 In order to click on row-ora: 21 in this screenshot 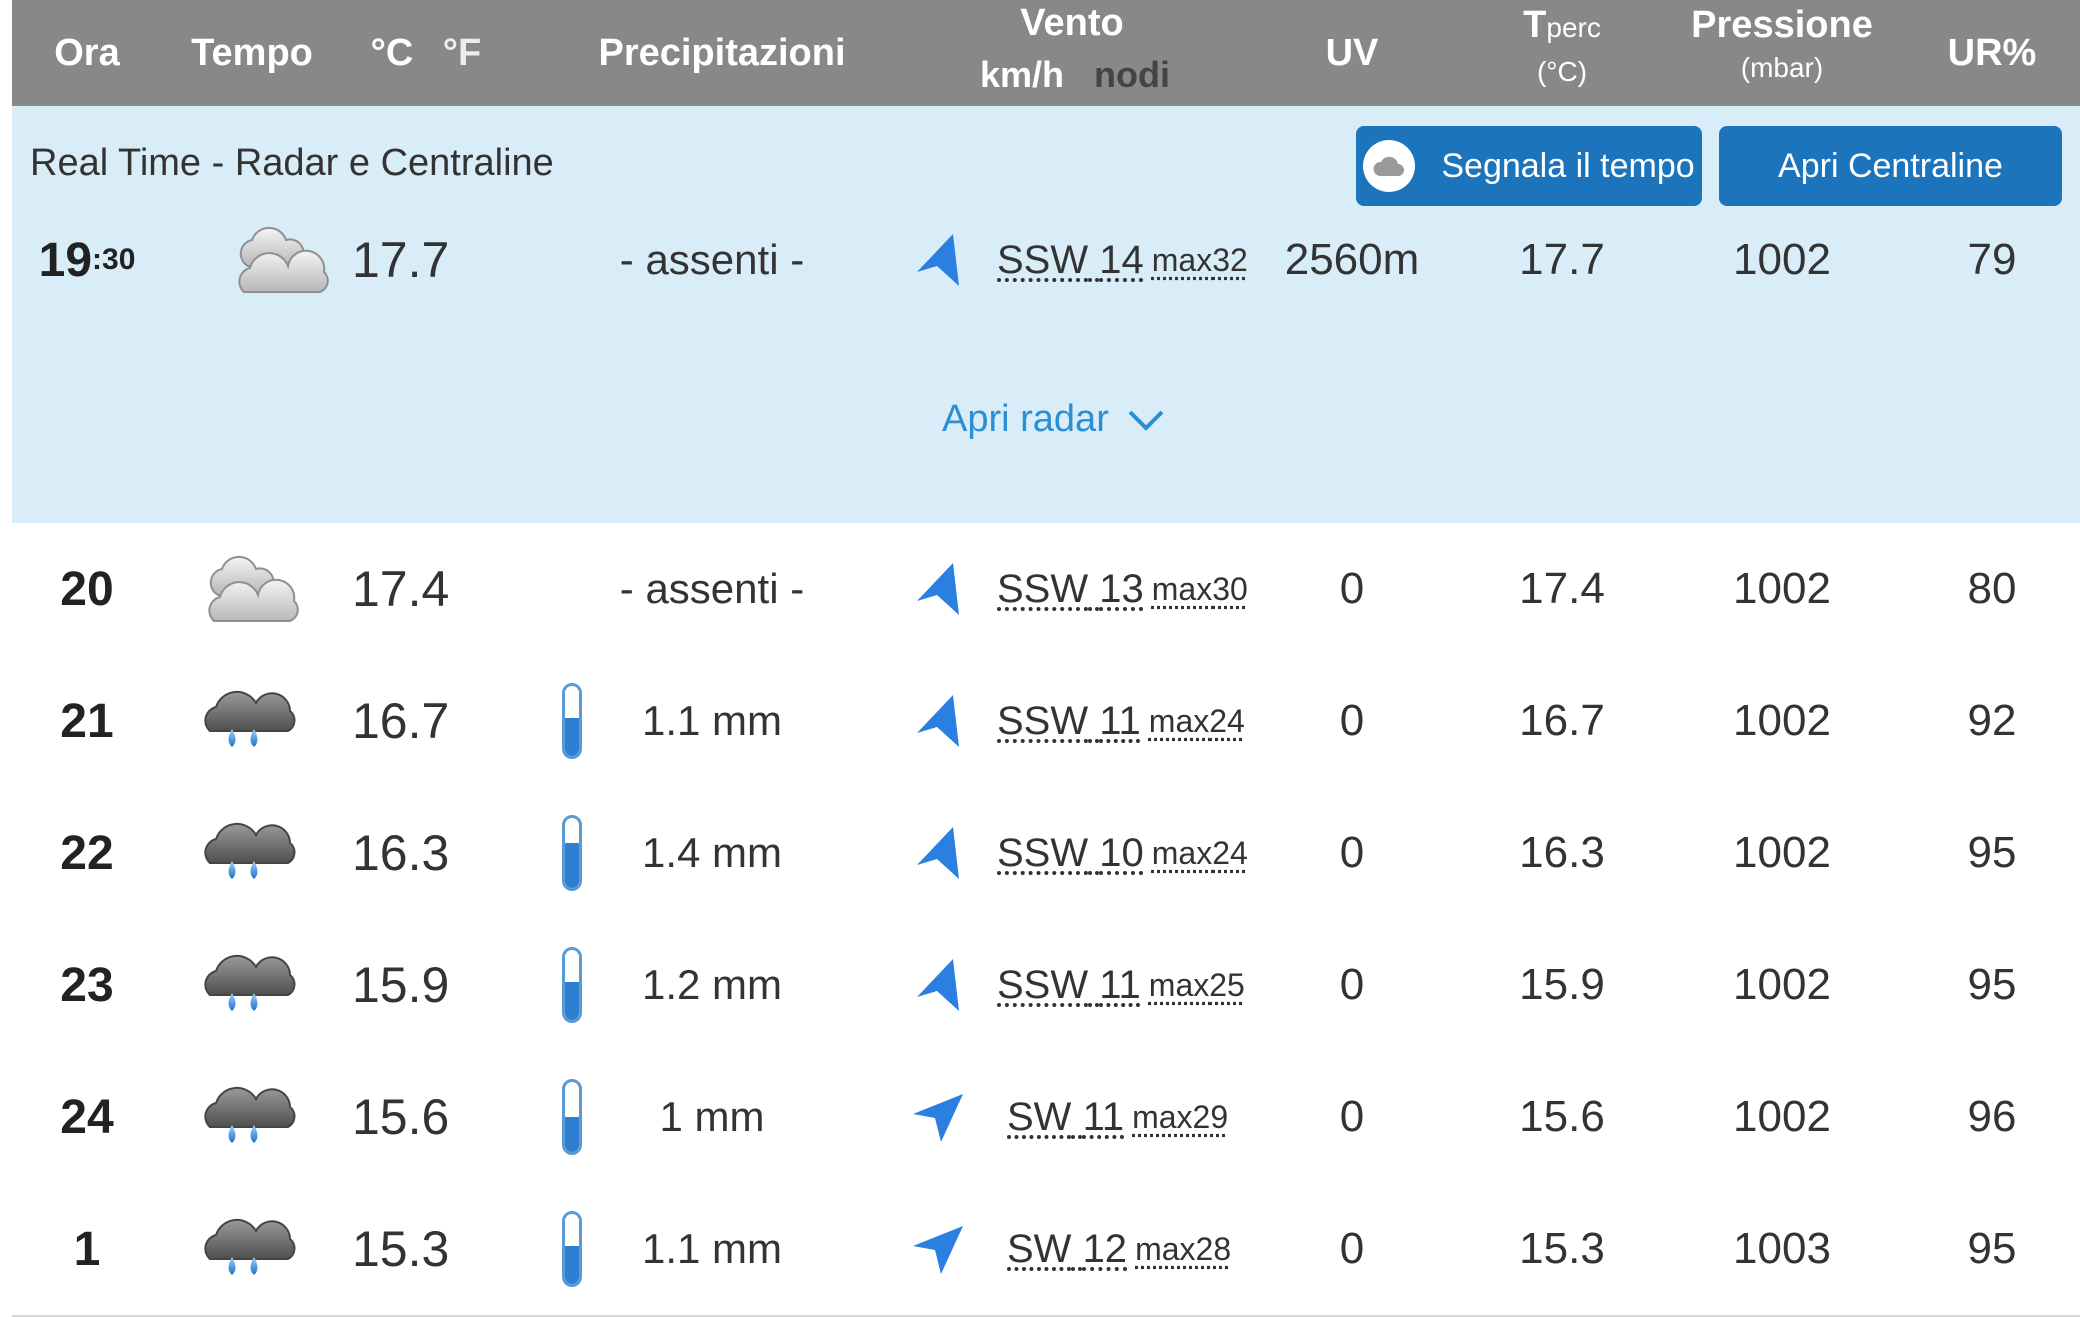, I will do `click(87, 721)`.